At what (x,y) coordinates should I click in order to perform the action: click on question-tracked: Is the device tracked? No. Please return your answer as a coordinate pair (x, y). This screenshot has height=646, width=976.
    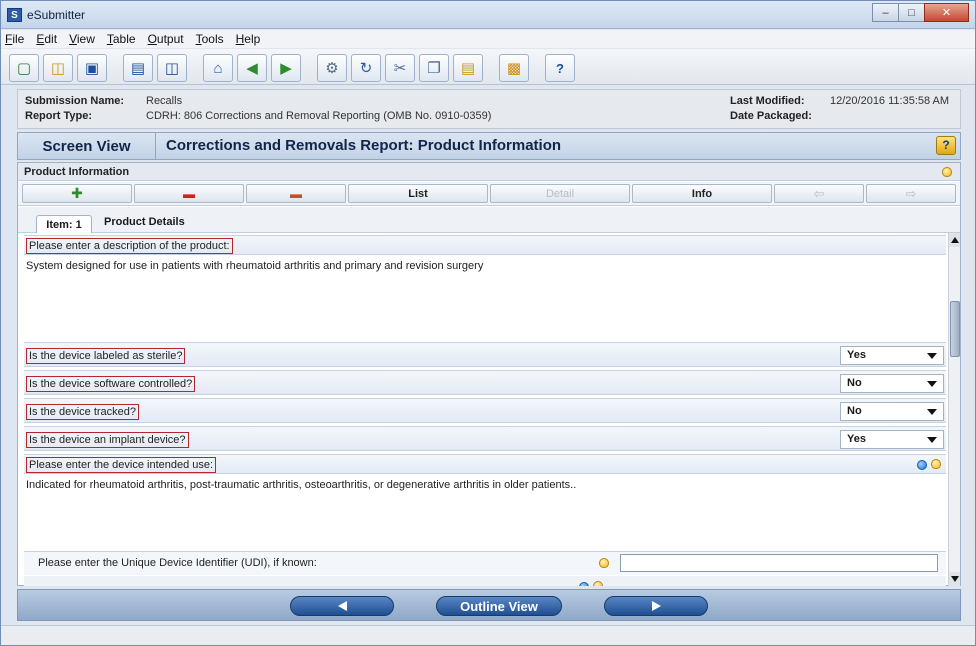
    Looking at the image, I should click on (485, 410).